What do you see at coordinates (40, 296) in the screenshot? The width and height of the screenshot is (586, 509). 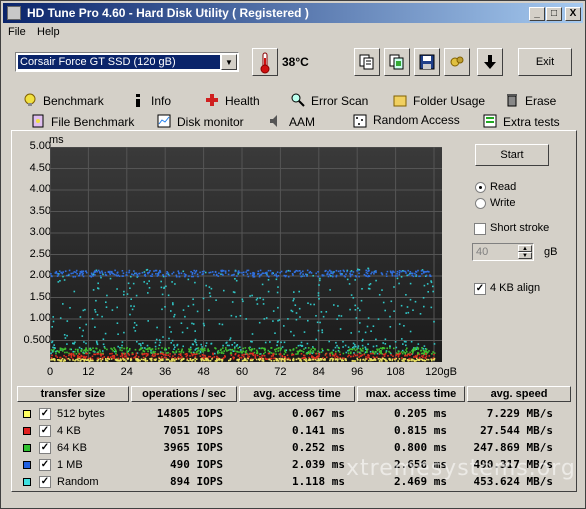 I see `y-tick-label: 1.50` at bounding box center [40, 296].